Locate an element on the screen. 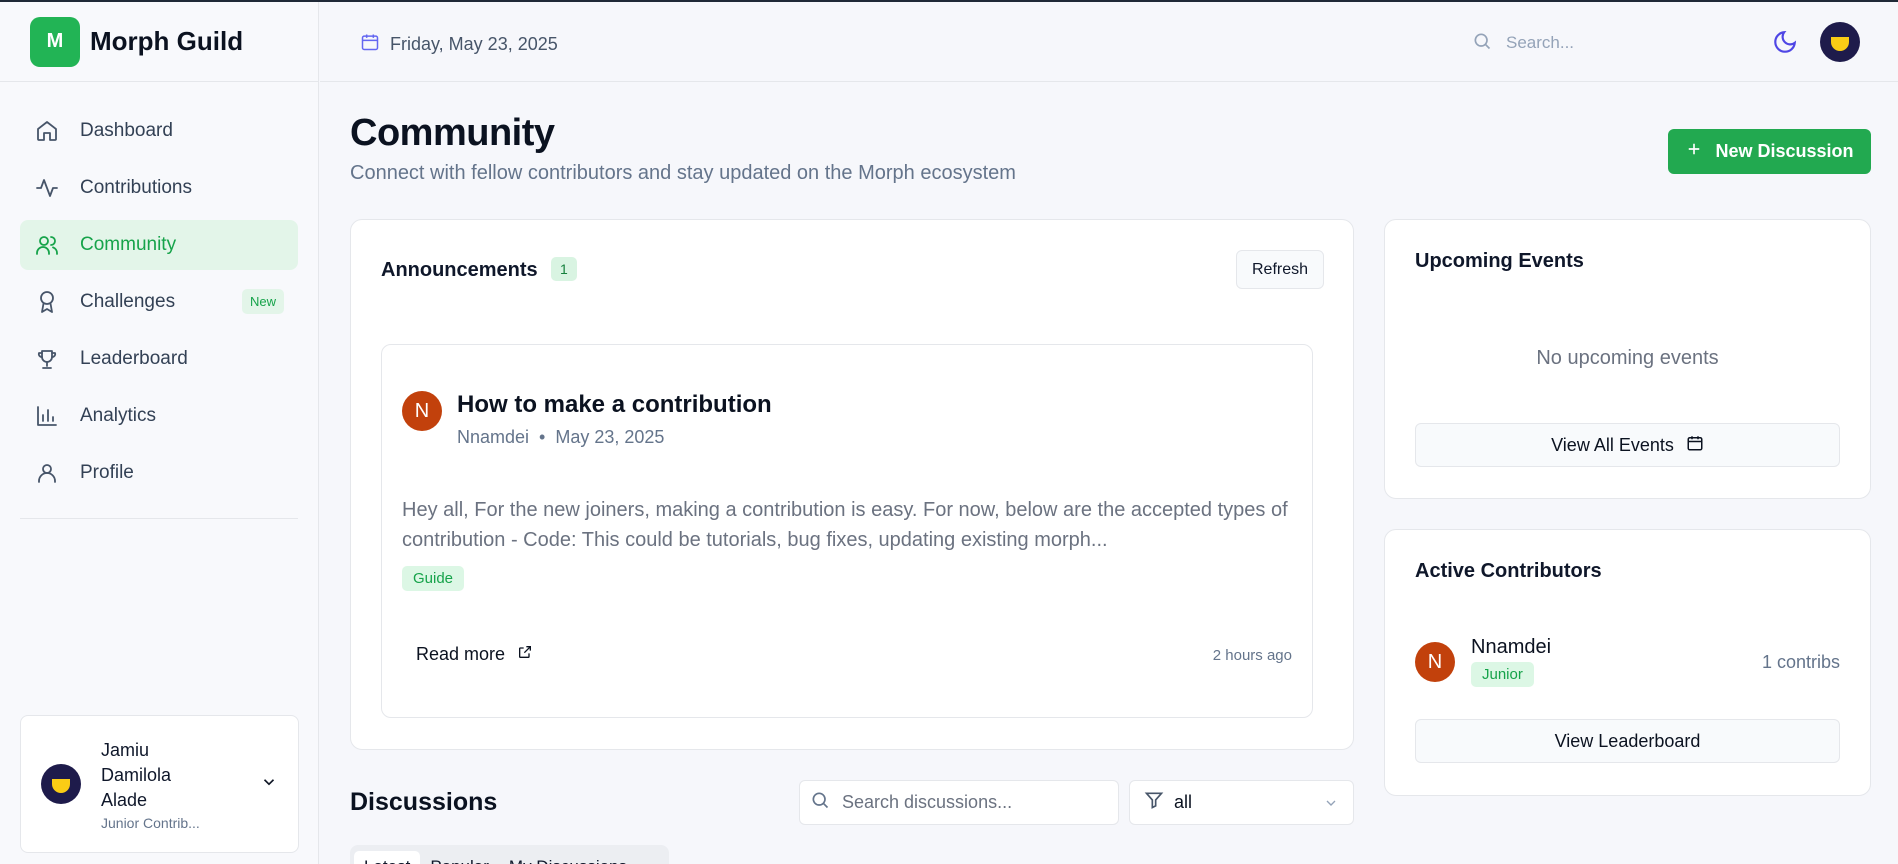 This screenshot has height=864, width=1898. announcements-title: Announcements is located at coordinates (459, 270).